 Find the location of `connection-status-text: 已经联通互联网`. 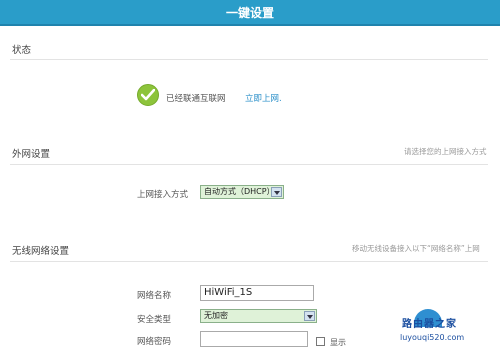

connection-status-text: 已经联通互联网 is located at coordinates (196, 99).